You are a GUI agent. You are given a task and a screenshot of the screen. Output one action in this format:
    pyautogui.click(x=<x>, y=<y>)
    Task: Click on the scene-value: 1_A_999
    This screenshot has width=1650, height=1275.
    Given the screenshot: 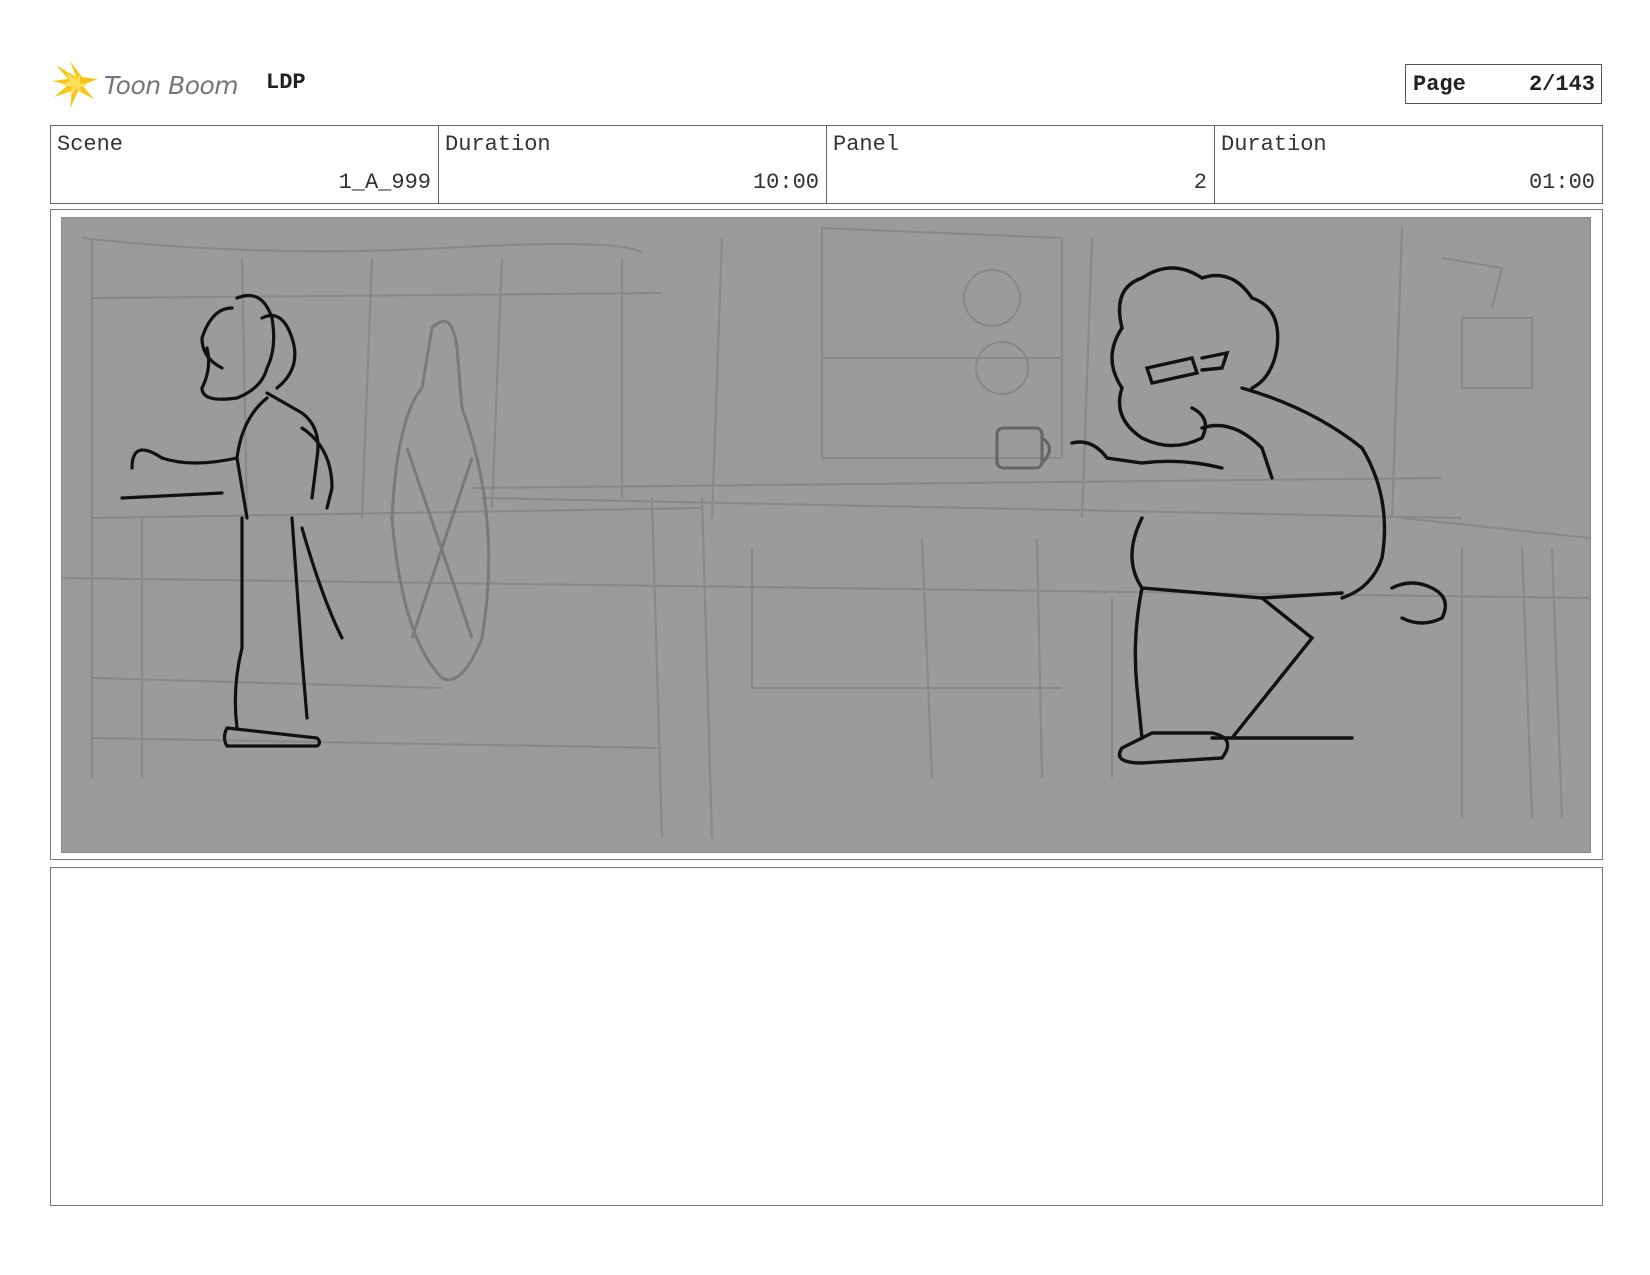 What is the action you would take?
    pyautogui.click(x=384, y=182)
    